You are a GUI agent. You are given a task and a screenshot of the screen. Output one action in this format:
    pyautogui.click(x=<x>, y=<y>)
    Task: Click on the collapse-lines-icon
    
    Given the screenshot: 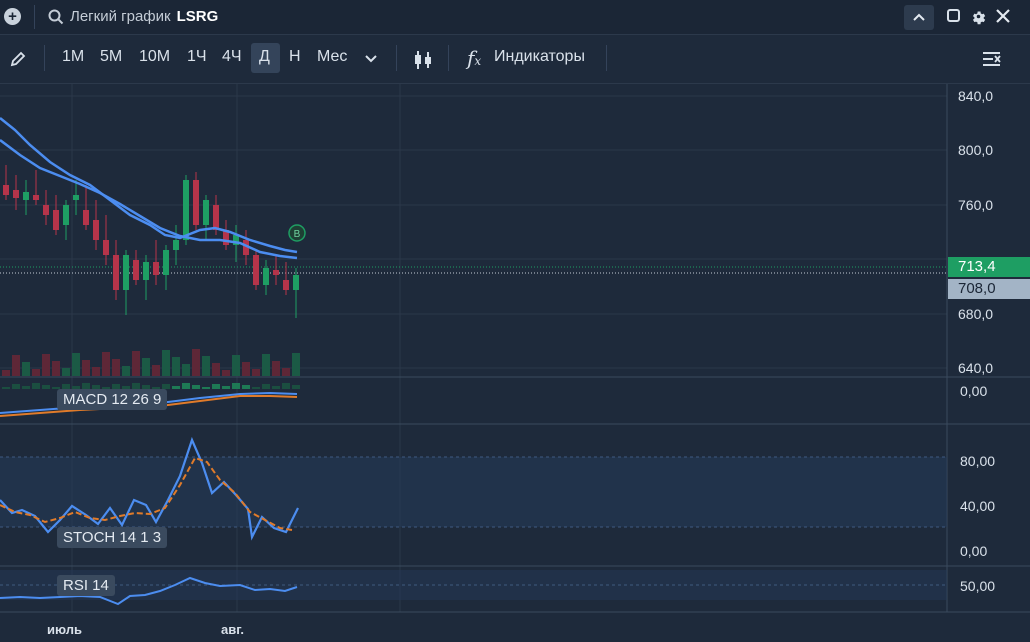 What is the action you would take?
    pyautogui.click(x=992, y=59)
    